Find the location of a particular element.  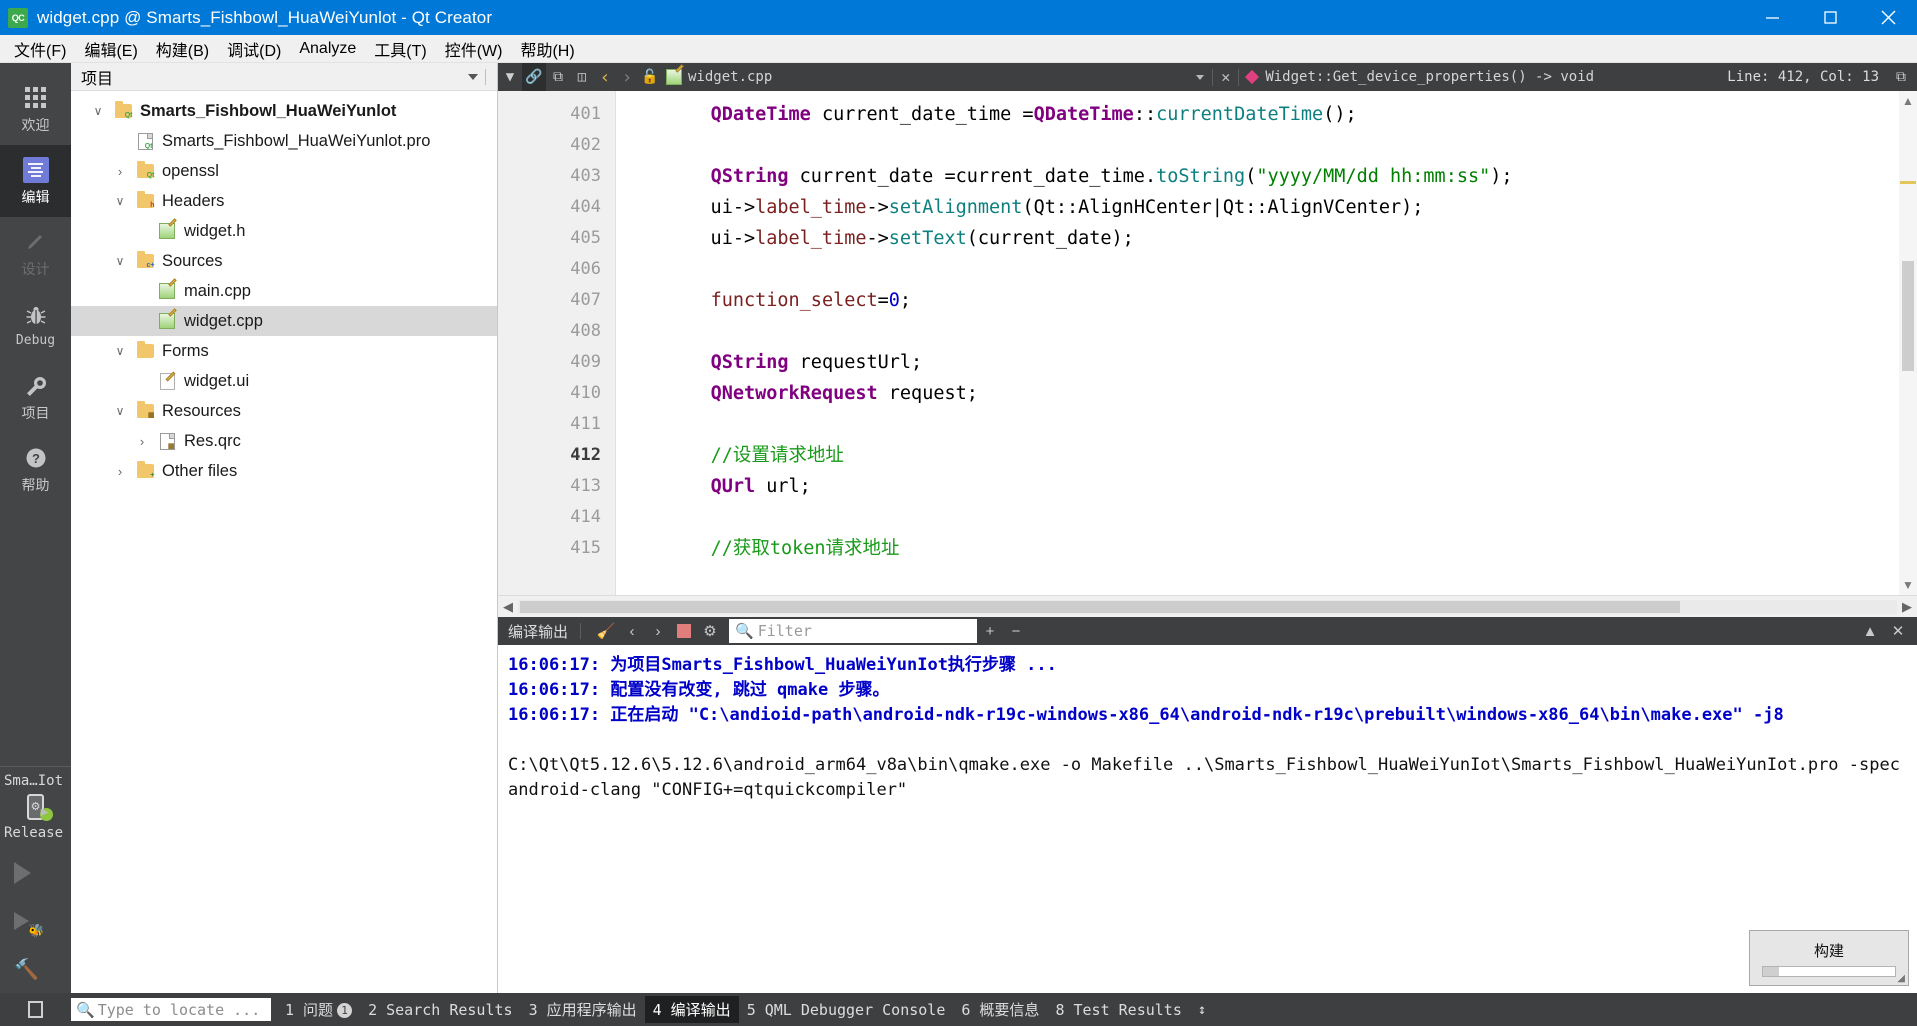

split-editor-icon: ⧉ is located at coordinates (558, 77).